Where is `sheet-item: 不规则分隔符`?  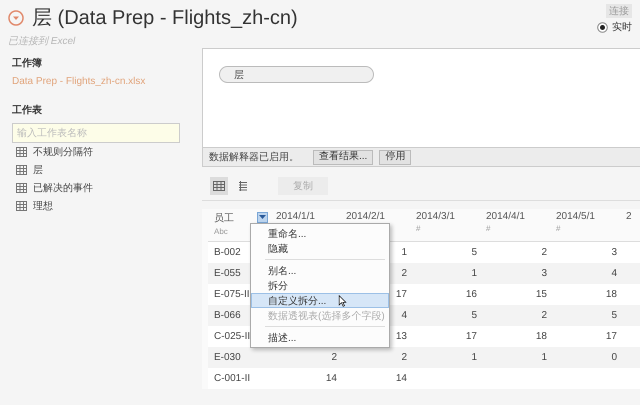
sheet-item: 不规则分隔符 is located at coordinates (63, 152).